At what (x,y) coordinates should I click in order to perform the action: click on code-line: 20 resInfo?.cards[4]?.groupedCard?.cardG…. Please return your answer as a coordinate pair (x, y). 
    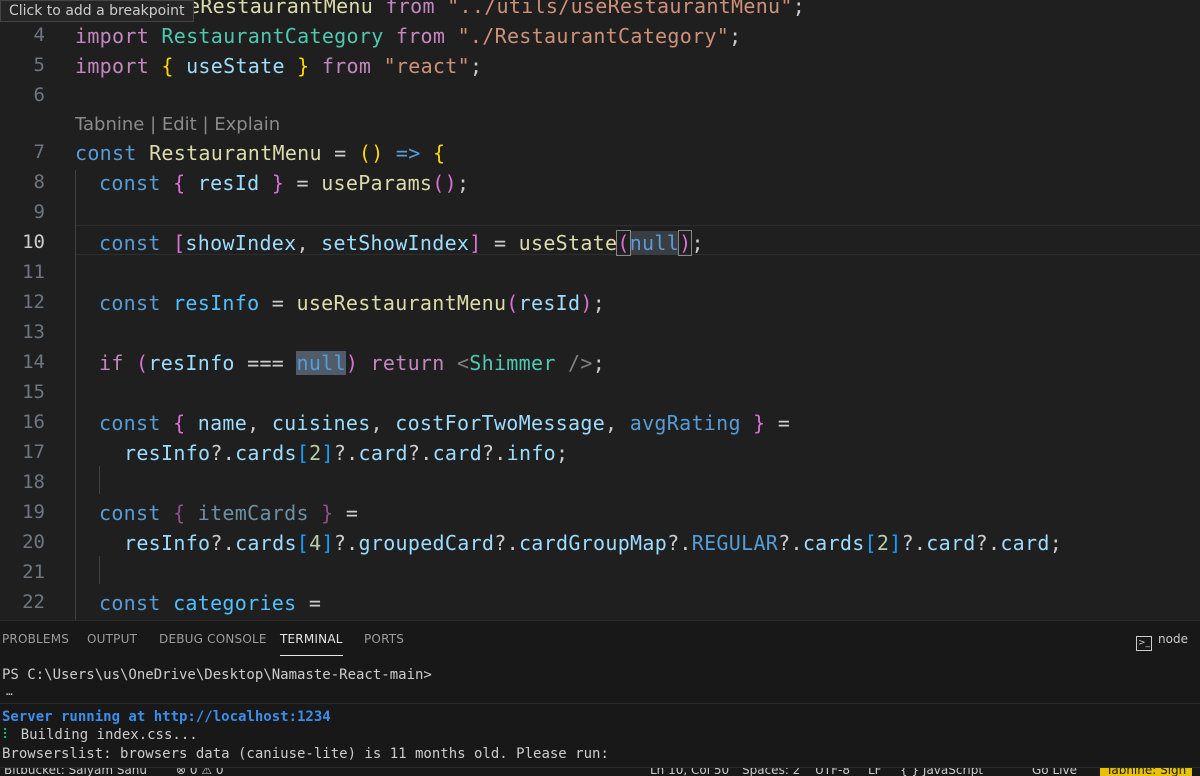
    Looking at the image, I should click on (600, 542).